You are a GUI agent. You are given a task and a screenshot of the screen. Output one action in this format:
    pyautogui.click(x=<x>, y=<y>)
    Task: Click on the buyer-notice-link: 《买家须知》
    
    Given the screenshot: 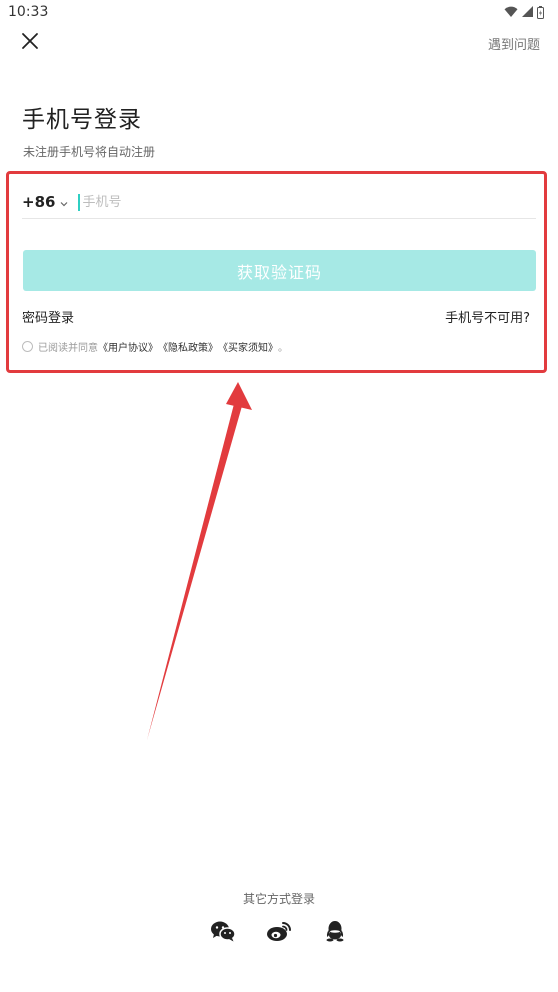 What is the action you would take?
    pyautogui.click(x=248, y=346)
    